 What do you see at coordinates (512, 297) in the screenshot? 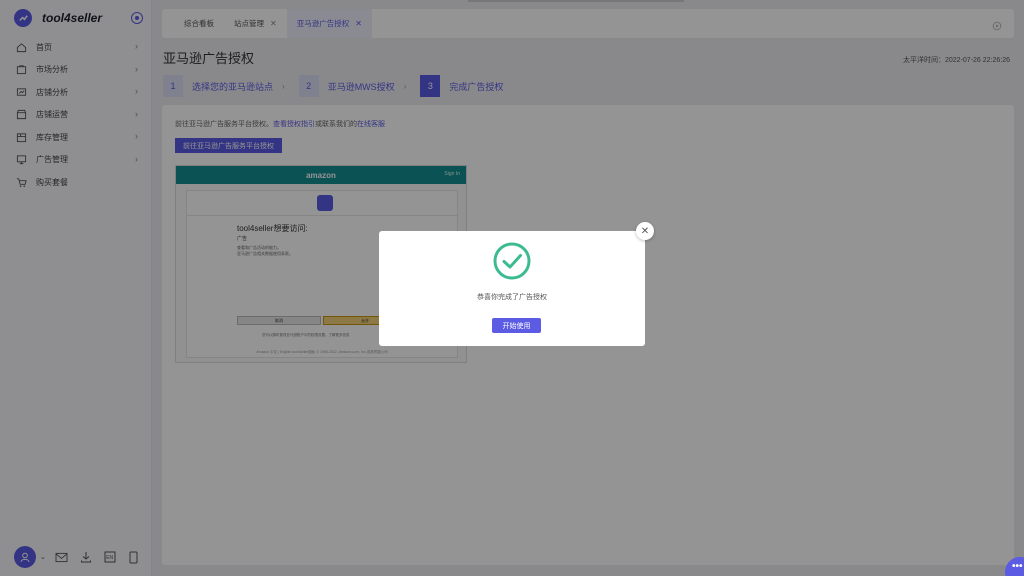
I see `success-message: 恭喜你完成了广告授权` at bounding box center [512, 297].